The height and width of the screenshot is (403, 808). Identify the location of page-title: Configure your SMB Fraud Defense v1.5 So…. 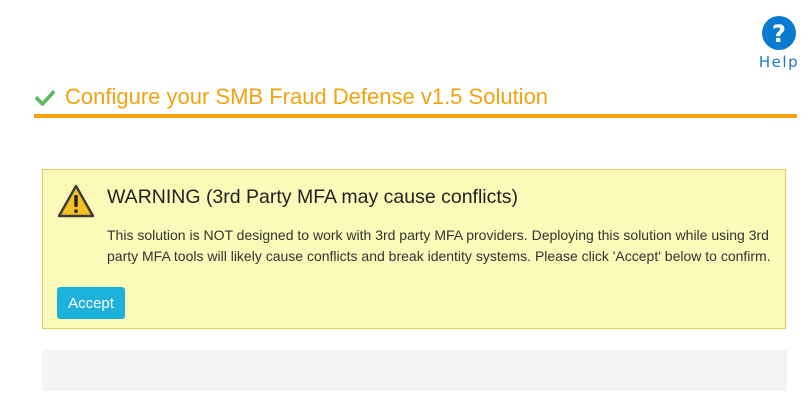
(307, 96).